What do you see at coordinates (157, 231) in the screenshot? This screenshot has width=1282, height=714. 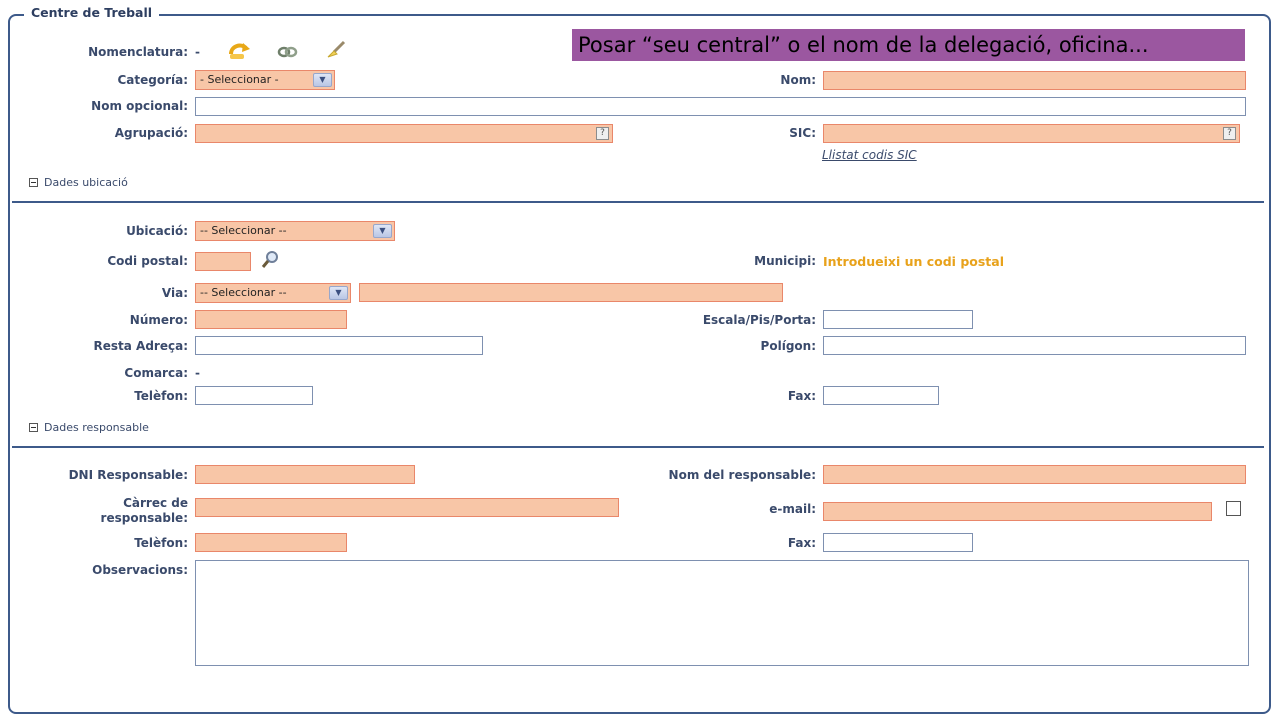 I see `ubicacio-label: Ubicació:` at bounding box center [157, 231].